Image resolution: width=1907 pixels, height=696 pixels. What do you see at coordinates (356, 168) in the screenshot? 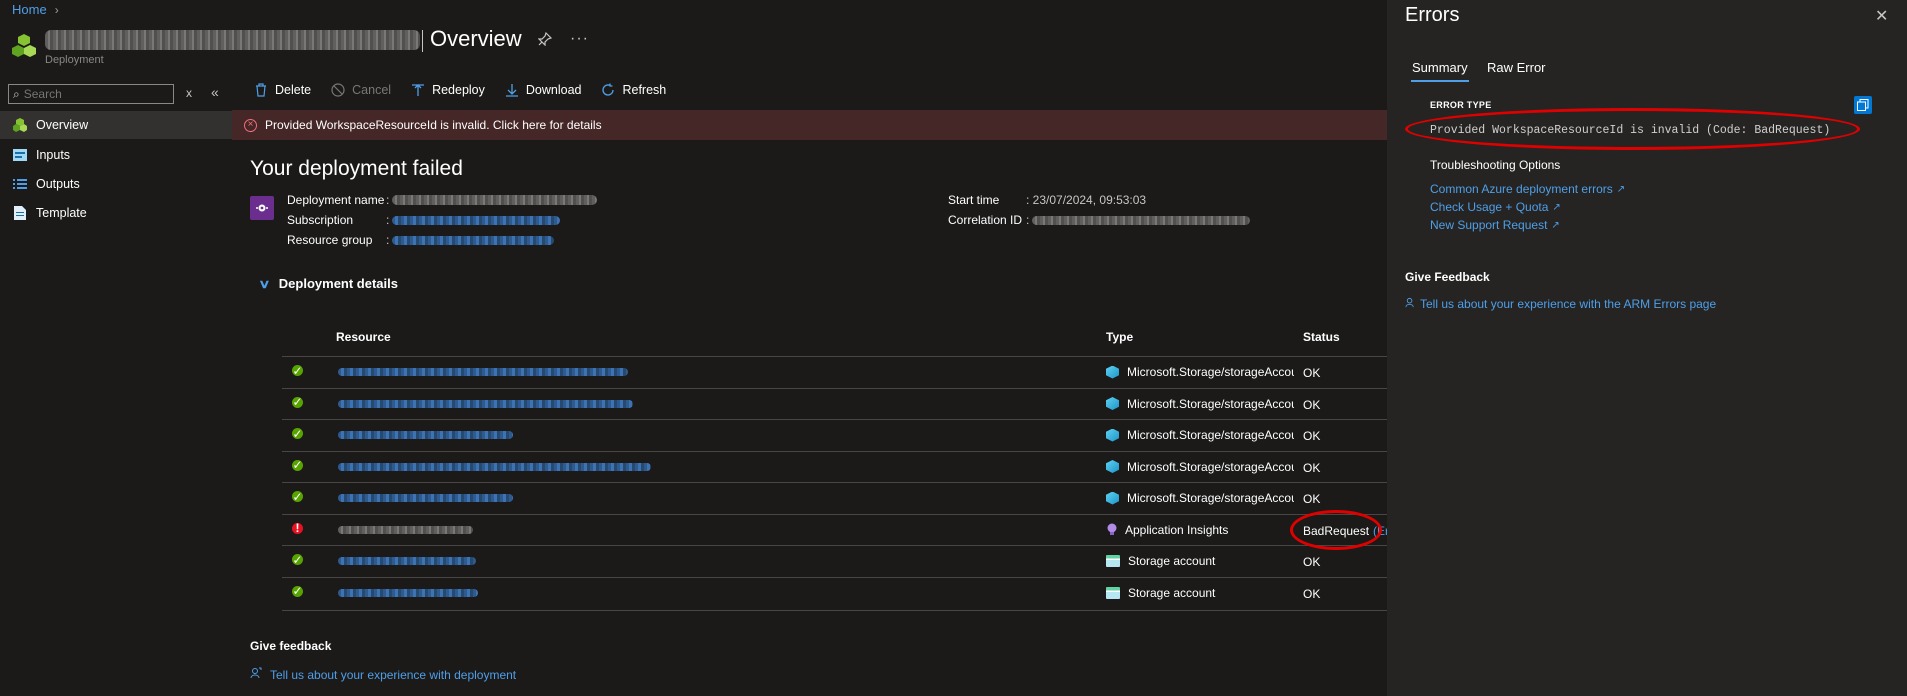
I see `deployment-status-title: Your deployment failed` at bounding box center [356, 168].